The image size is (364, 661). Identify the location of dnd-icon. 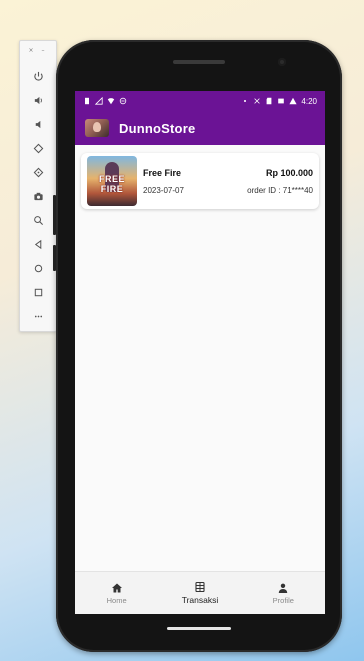
(123, 101).